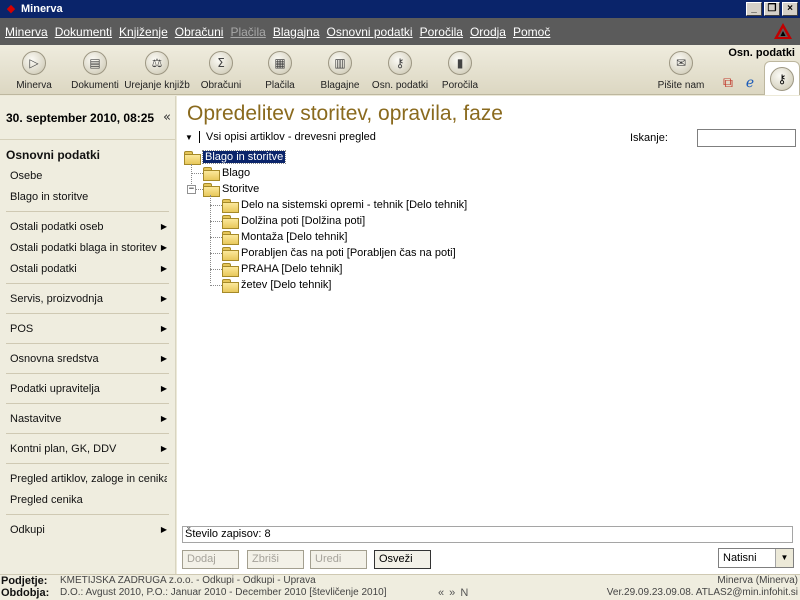 The width and height of the screenshot is (800, 600). Describe the element at coordinates (83, 247) in the screenshot. I see `sidebar-item-label: Ostali podatki blaga in storitev` at that location.